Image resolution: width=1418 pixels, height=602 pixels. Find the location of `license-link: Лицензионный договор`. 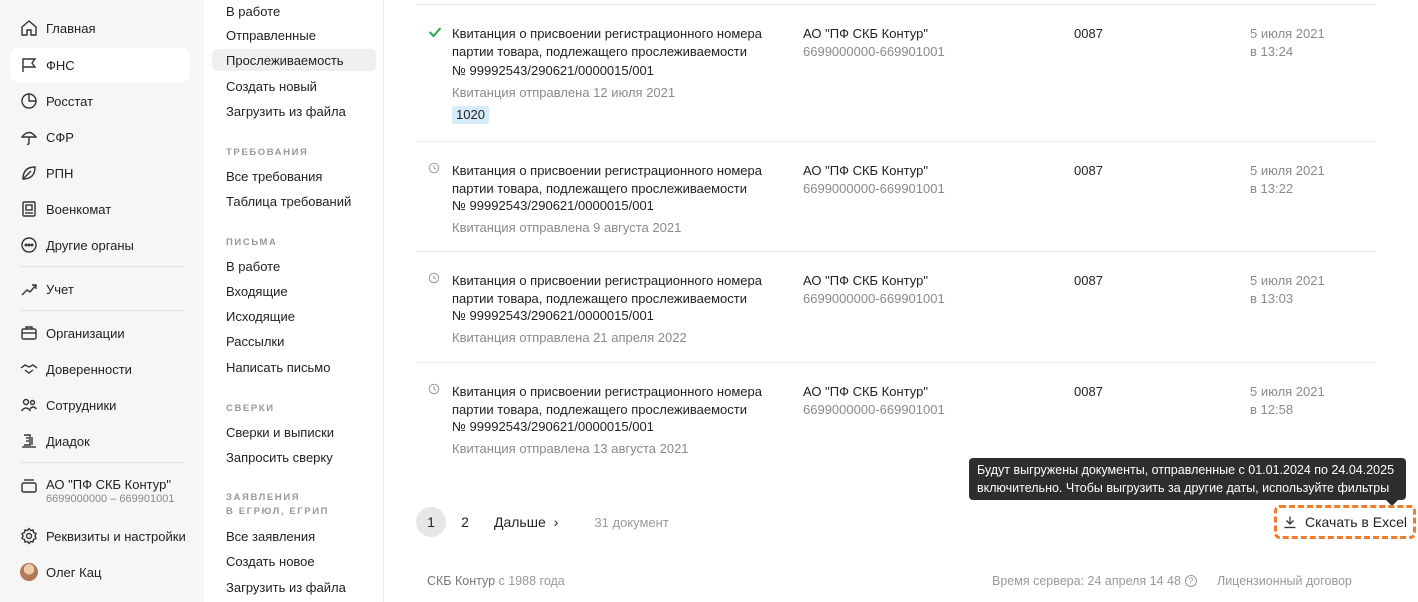

license-link: Лицензионный договор is located at coordinates (1284, 581).